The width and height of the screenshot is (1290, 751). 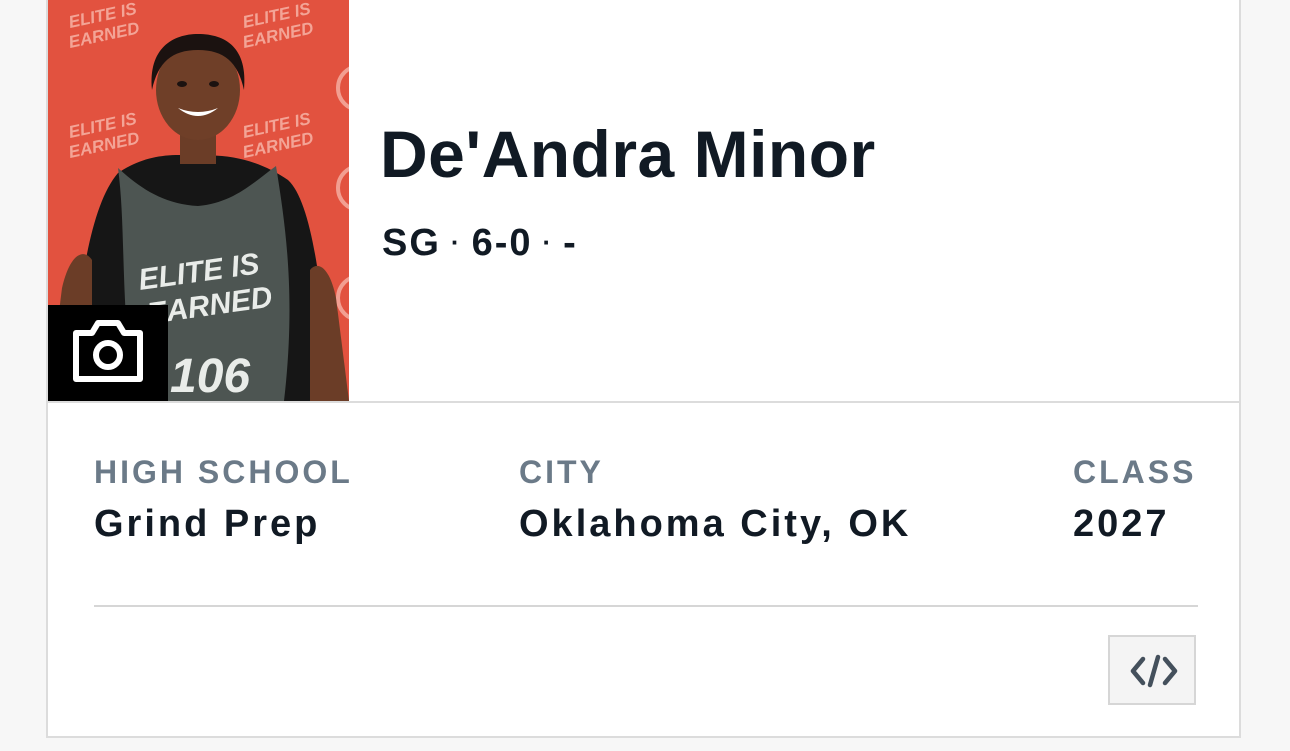 I want to click on player-attributes: SG · 6-0 · -, so click(x=480, y=243).